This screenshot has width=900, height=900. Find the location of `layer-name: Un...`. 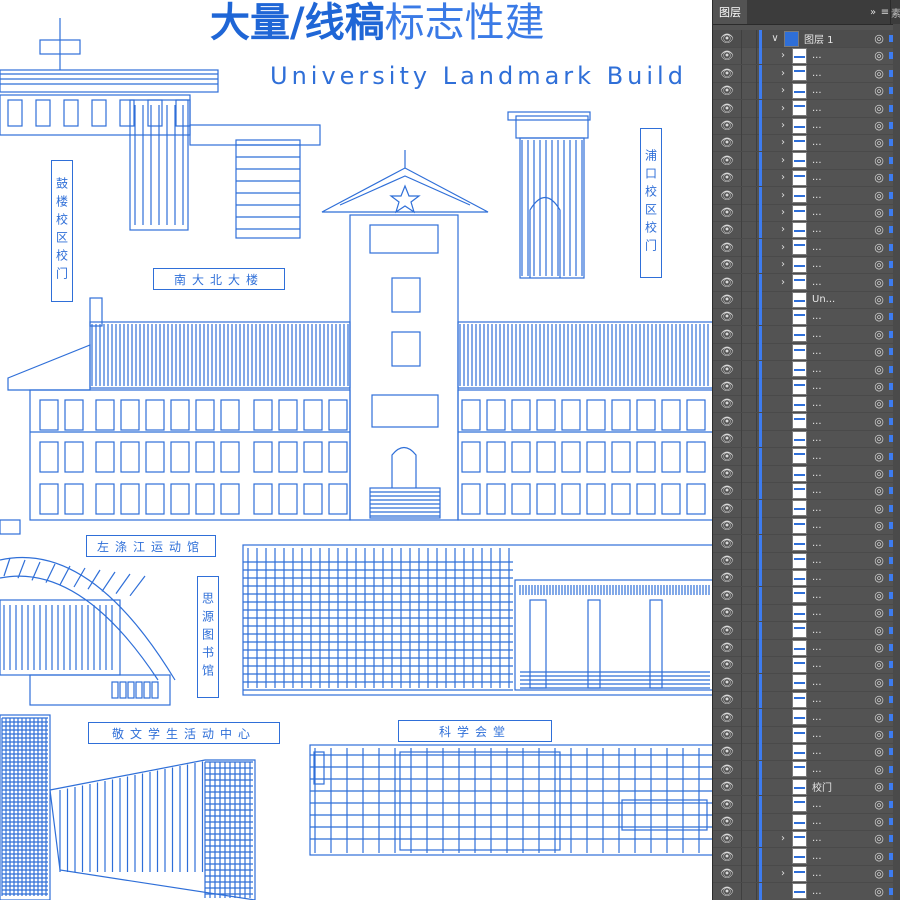

layer-name: Un... is located at coordinates (842, 299).